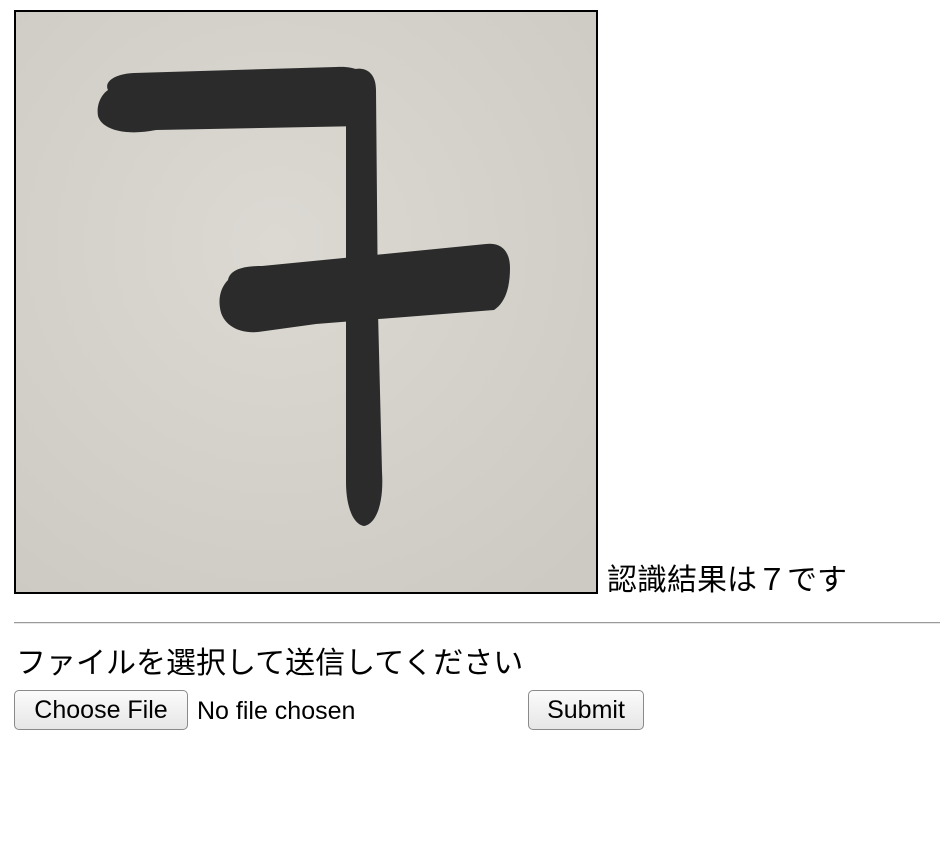  What do you see at coordinates (276, 711) in the screenshot?
I see `file-status-label: No file chosen` at bounding box center [276, 711].